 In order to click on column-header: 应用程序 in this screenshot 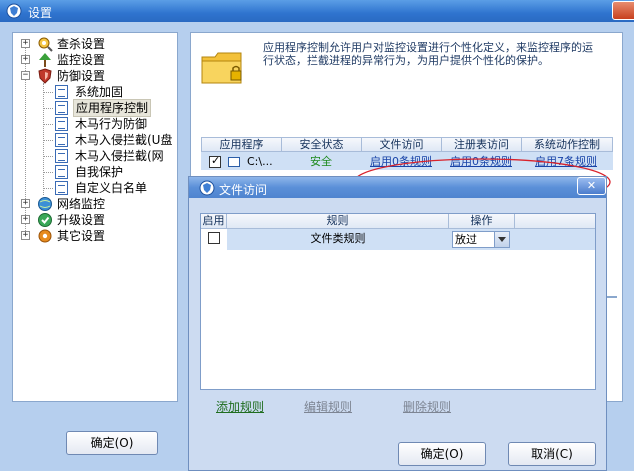, I will do `click(242, 144)`.